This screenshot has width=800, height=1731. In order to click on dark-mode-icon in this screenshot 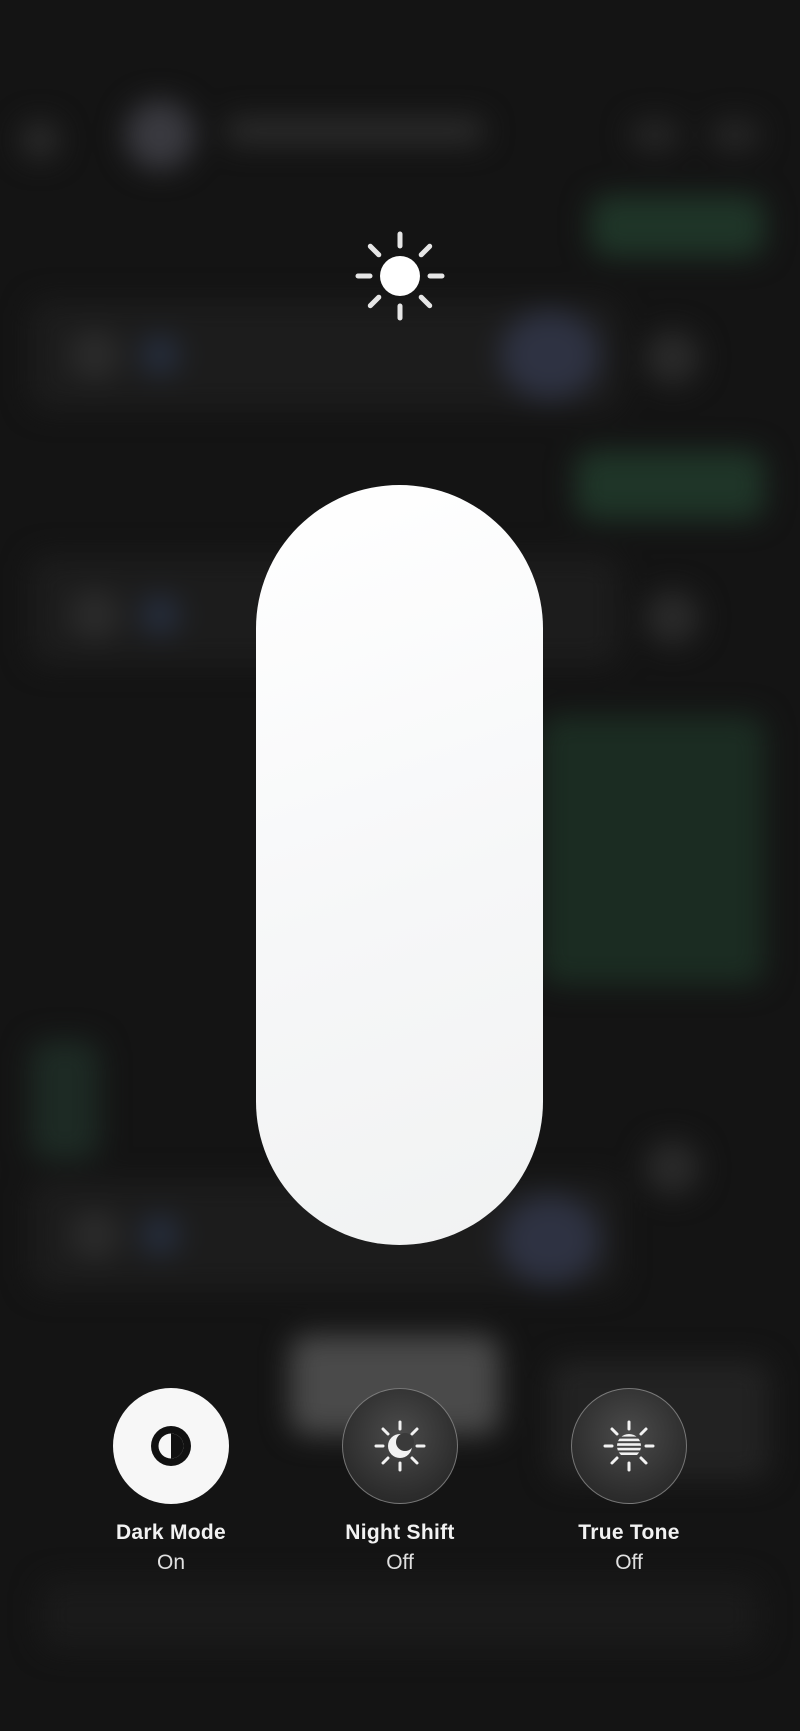, I will do `click(171, 1446)`.